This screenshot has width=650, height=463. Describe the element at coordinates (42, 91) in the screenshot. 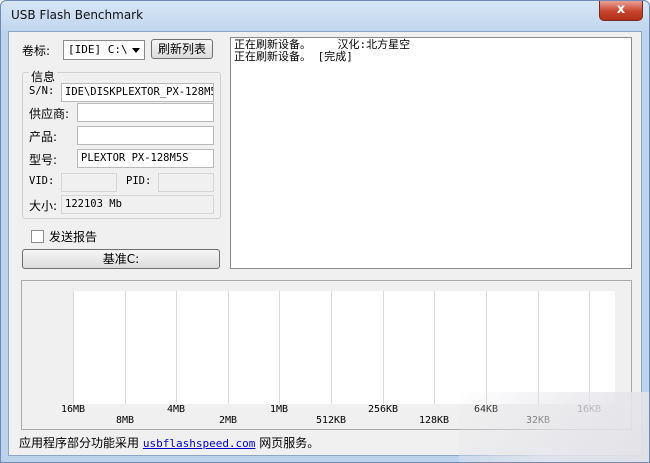

I see `sn-label: S/N:` at that location.